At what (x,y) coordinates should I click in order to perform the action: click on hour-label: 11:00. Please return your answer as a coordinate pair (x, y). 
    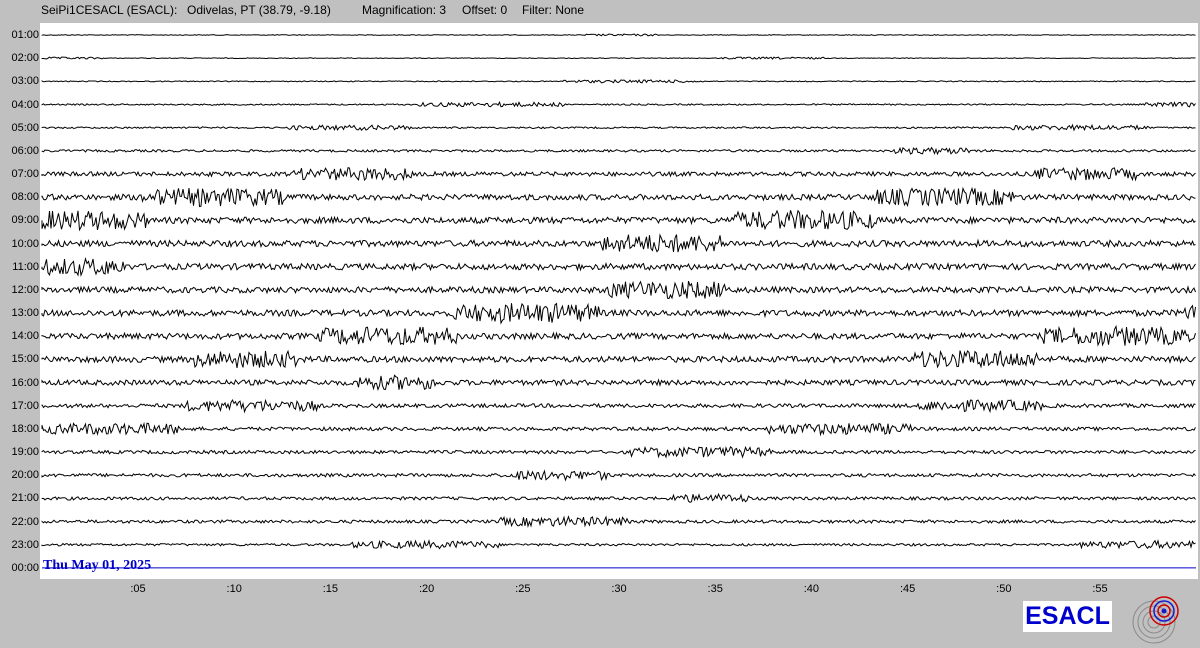
    Looking at the image, I should click on (25, 266).